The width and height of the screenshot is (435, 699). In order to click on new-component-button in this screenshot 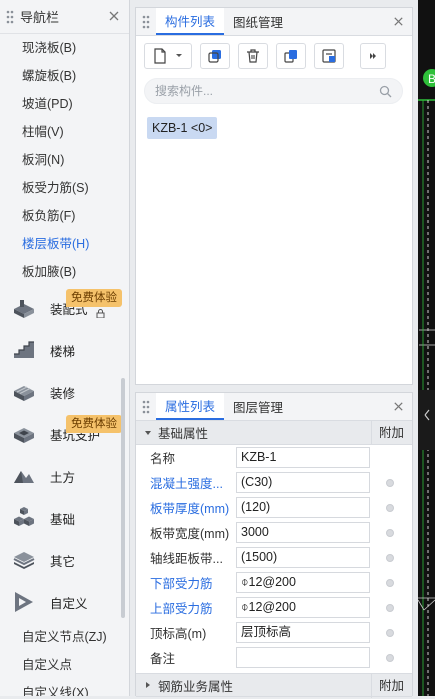, I will do `click(168, 56)`.